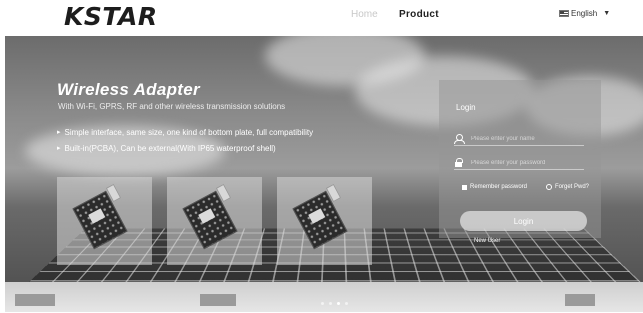 This screenshot has width=643, height=313. I want to click on nav-product: Product, so click(419, 14).